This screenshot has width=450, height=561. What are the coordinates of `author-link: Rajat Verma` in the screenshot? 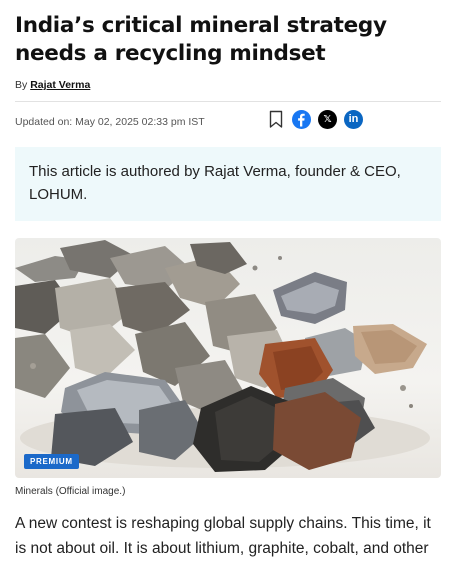 It's located at (60, 85).